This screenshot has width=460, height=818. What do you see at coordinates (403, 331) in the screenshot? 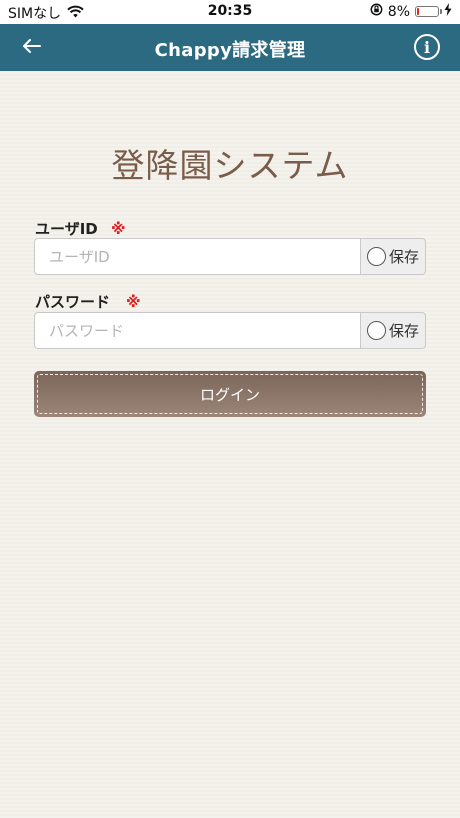
I see `save-password-label: 保存` at bounding box center [403, 331].